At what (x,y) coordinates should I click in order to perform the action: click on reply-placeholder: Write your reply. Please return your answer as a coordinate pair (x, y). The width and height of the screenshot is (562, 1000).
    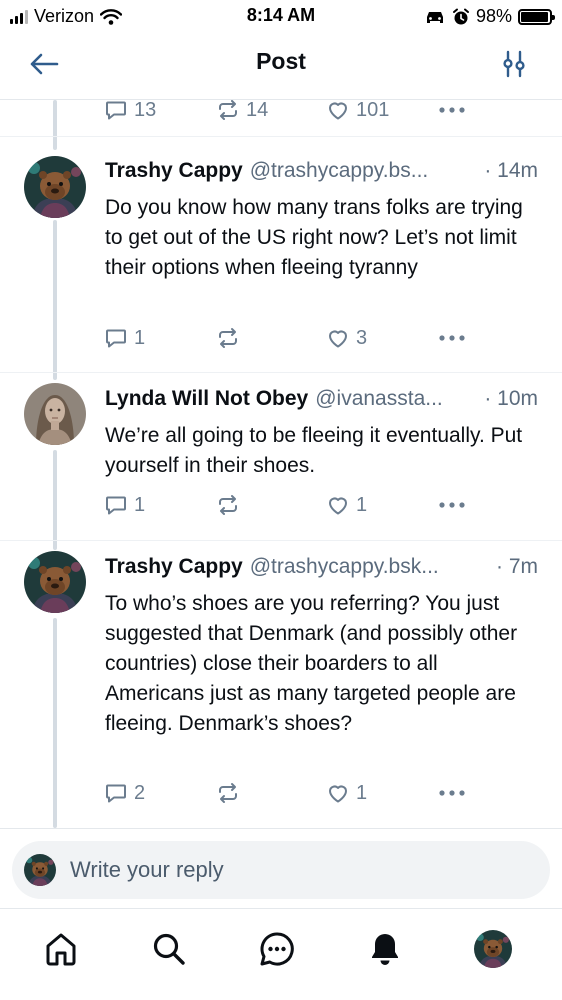
    Looking at the image, I should click on (147, 869).